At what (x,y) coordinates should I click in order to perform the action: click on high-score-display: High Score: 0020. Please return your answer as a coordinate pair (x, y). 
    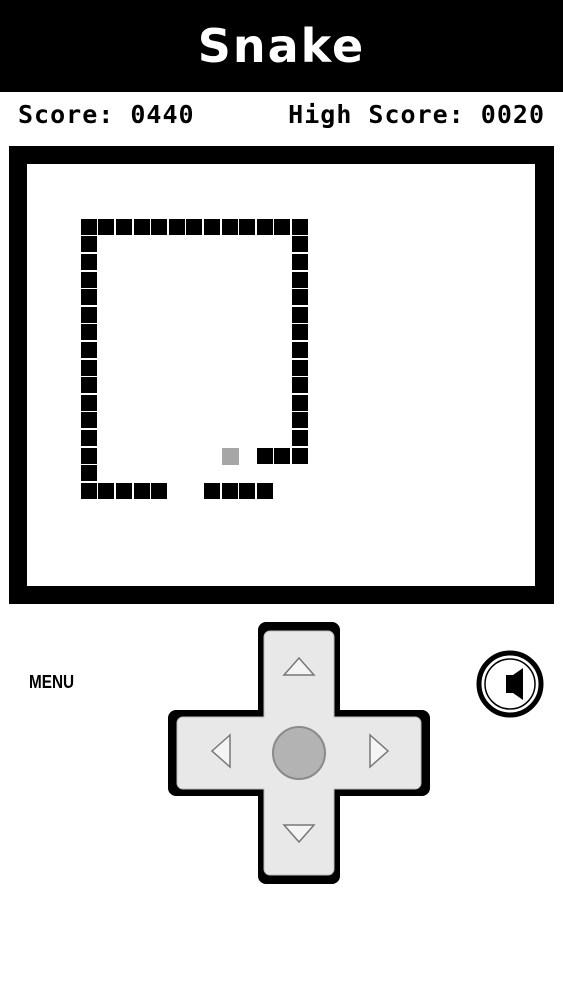
    Looking at the image, I should click on (416, 114).